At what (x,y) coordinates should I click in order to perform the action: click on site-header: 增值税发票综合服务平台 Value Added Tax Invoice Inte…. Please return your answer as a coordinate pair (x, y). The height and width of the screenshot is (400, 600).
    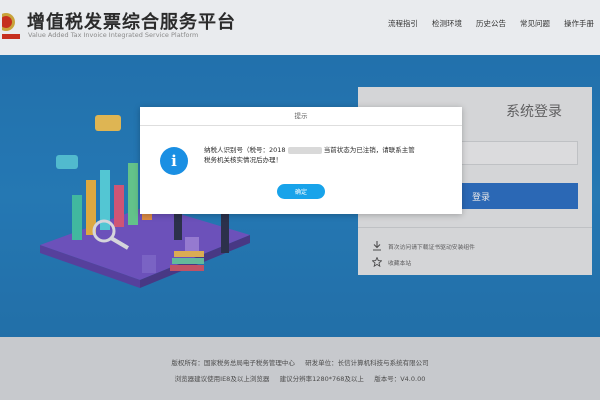
    Looking at the image, I should click on (300, 27).